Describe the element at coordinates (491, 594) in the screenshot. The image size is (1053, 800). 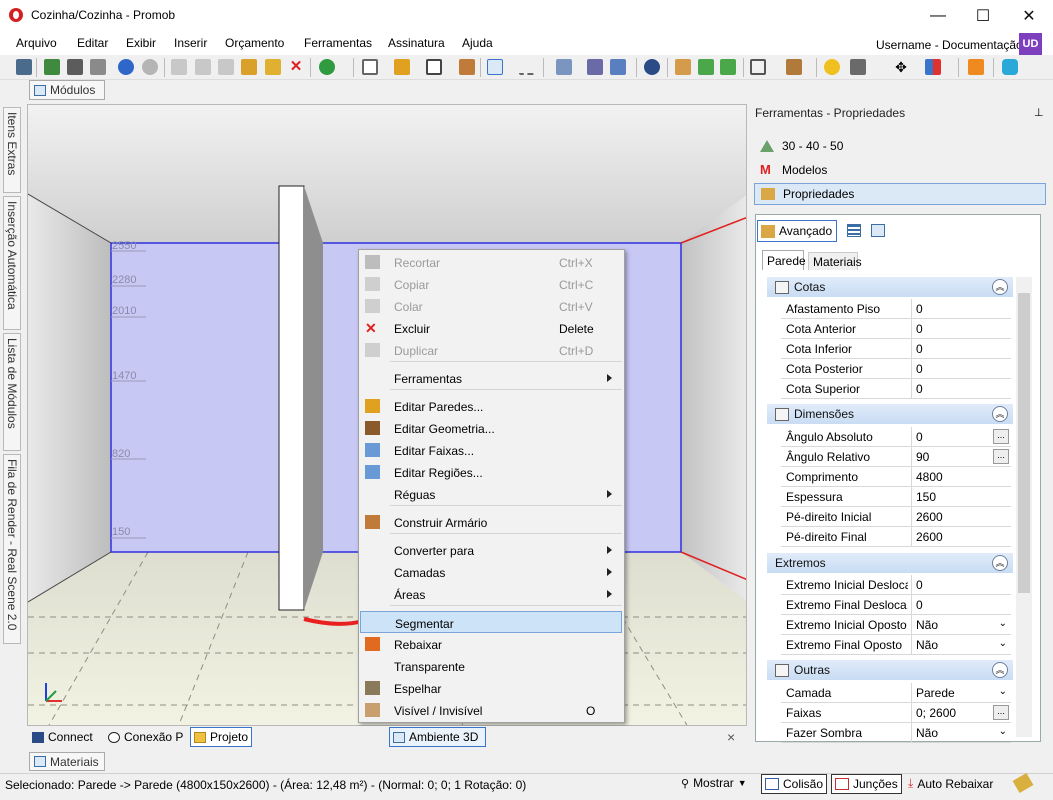
I see `context-menu-item-áreas: Áreas` at that location.